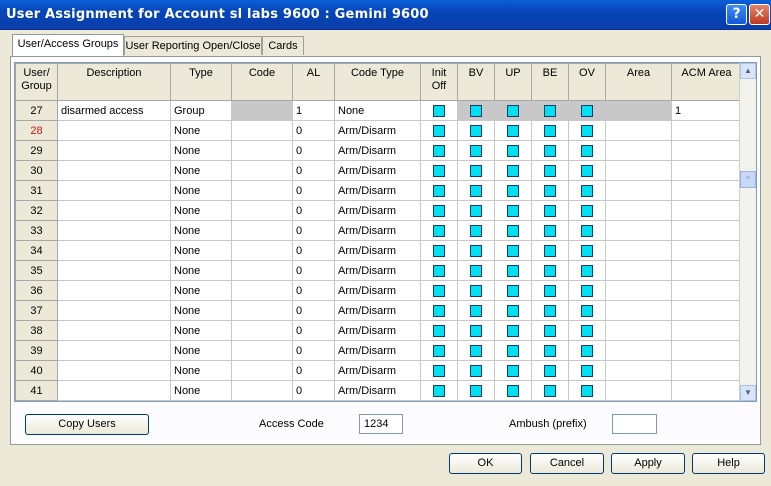 Image resolution: width=771 pixels, height=486 pixels. I want to click on table-row: 29 None 0 Arm/Disarm, so click(378, 150).